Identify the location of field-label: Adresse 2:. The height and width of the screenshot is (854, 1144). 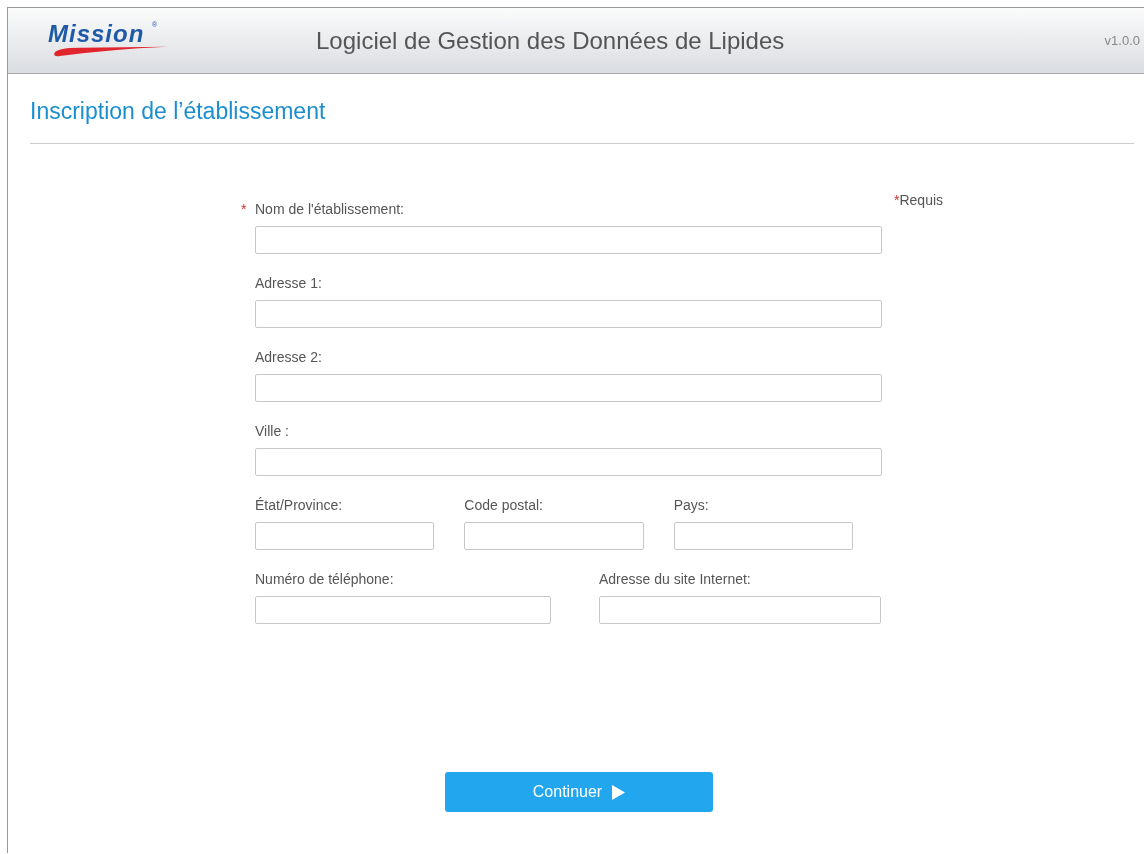
(288, 357).